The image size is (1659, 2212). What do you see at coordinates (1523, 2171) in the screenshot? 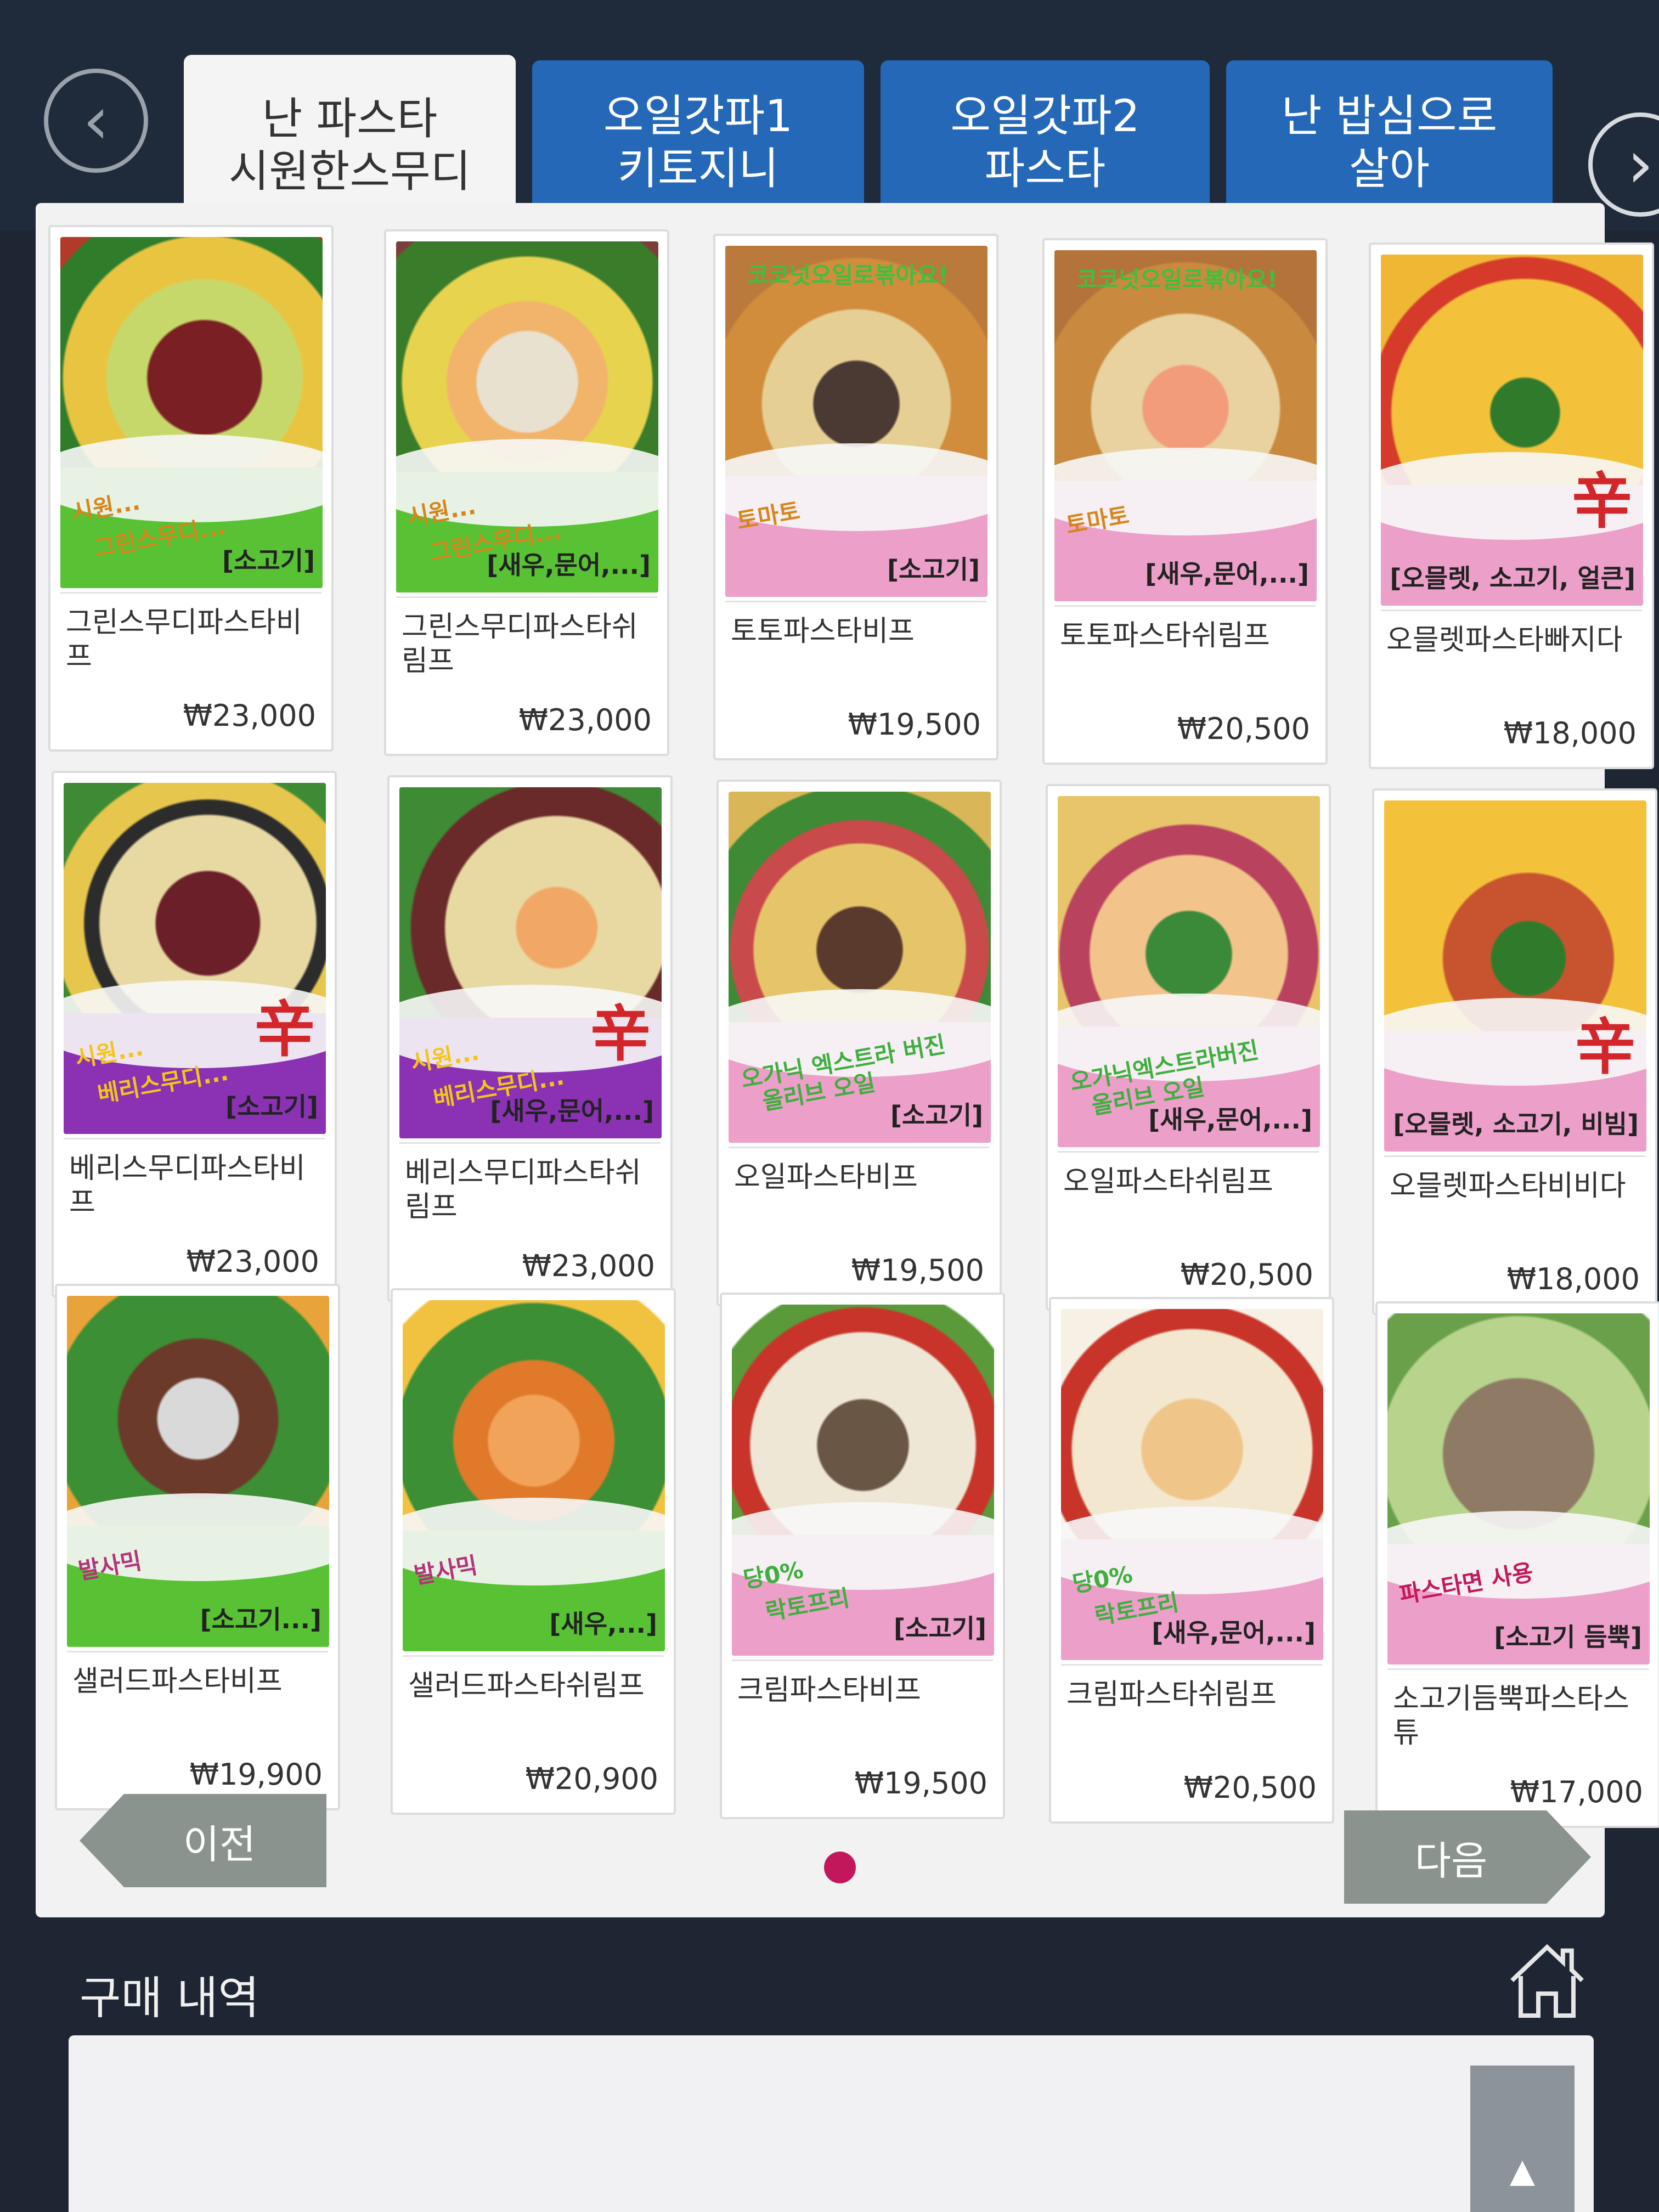
I see `triangle-up-icon: ▲` at bounding box center [1523, 2171].